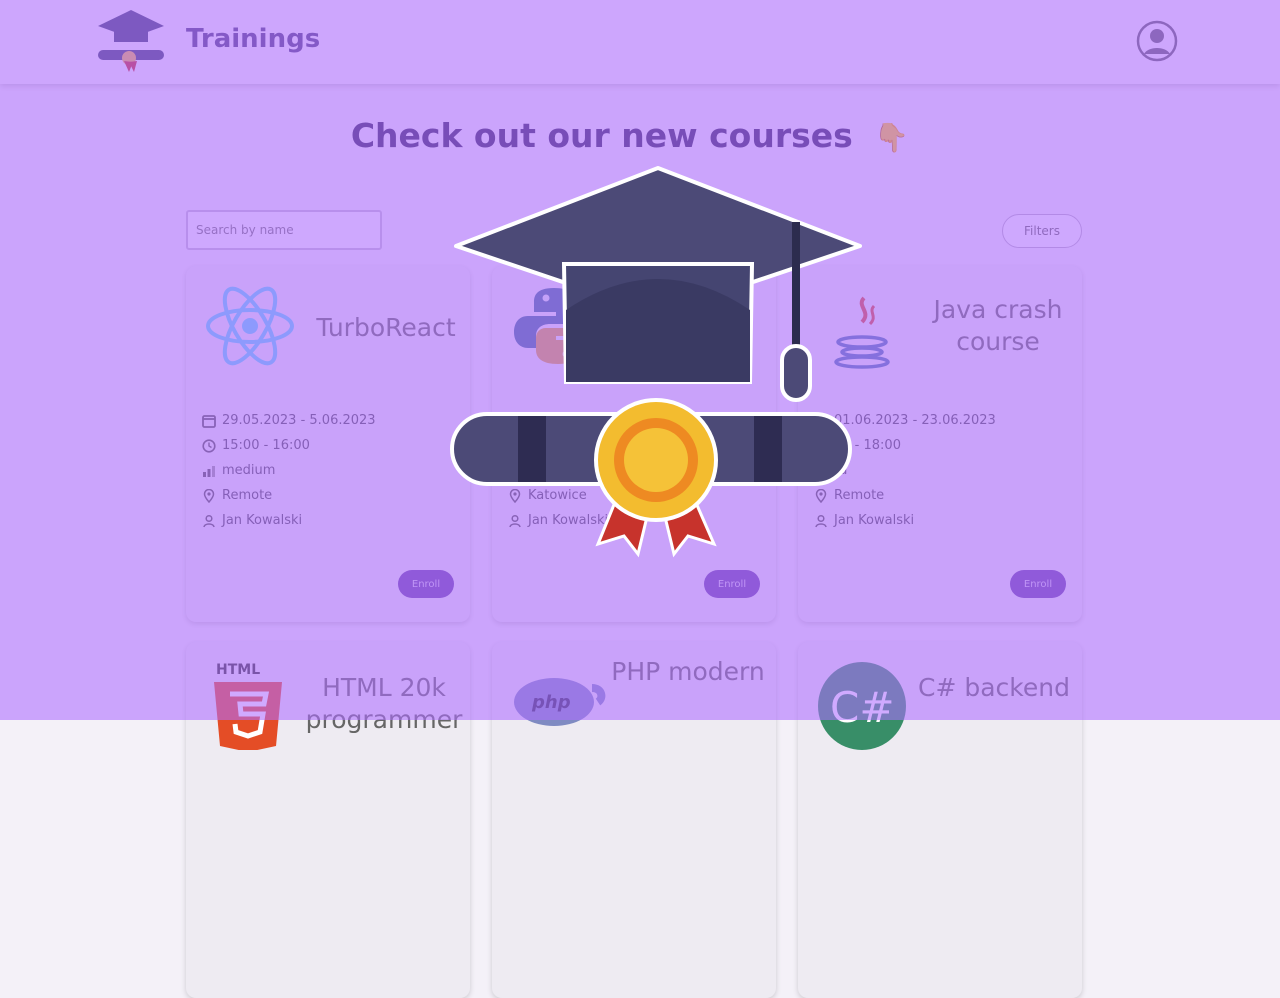 Image resolution: width=1280 pixels, height=998 pixels. I want to click on top-bar: Trainings, so click(640, 42).